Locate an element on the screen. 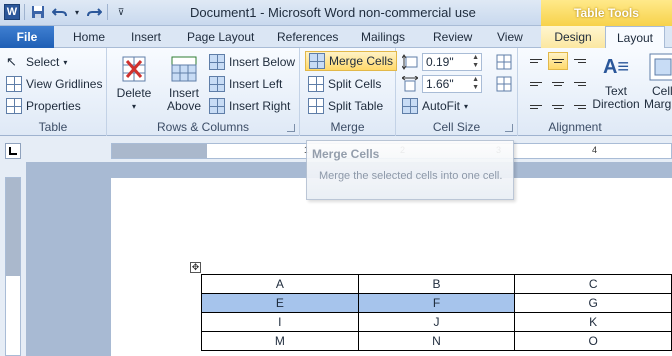 The height and width of the screenshot is (356, 672). align-center-icon is located at coordinates (558, 84).